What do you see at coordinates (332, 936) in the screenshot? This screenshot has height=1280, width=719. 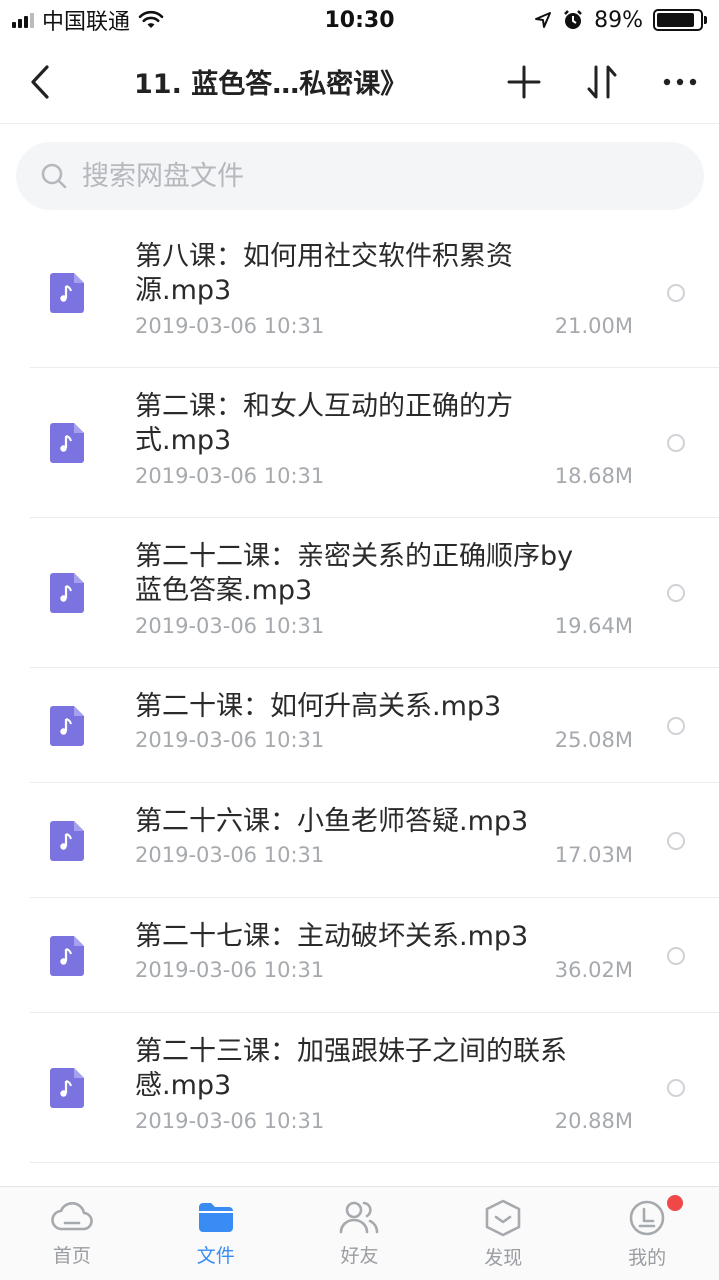 I see `file-name: 第二十七课：主动破坏关系.mp3` at bounding box center [332, 936].